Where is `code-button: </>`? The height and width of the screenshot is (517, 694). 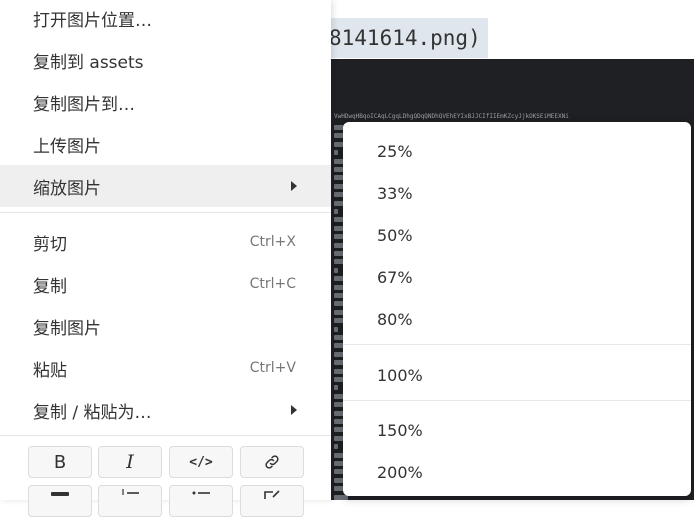 code-button: </> is located at coordinates (201, 462).